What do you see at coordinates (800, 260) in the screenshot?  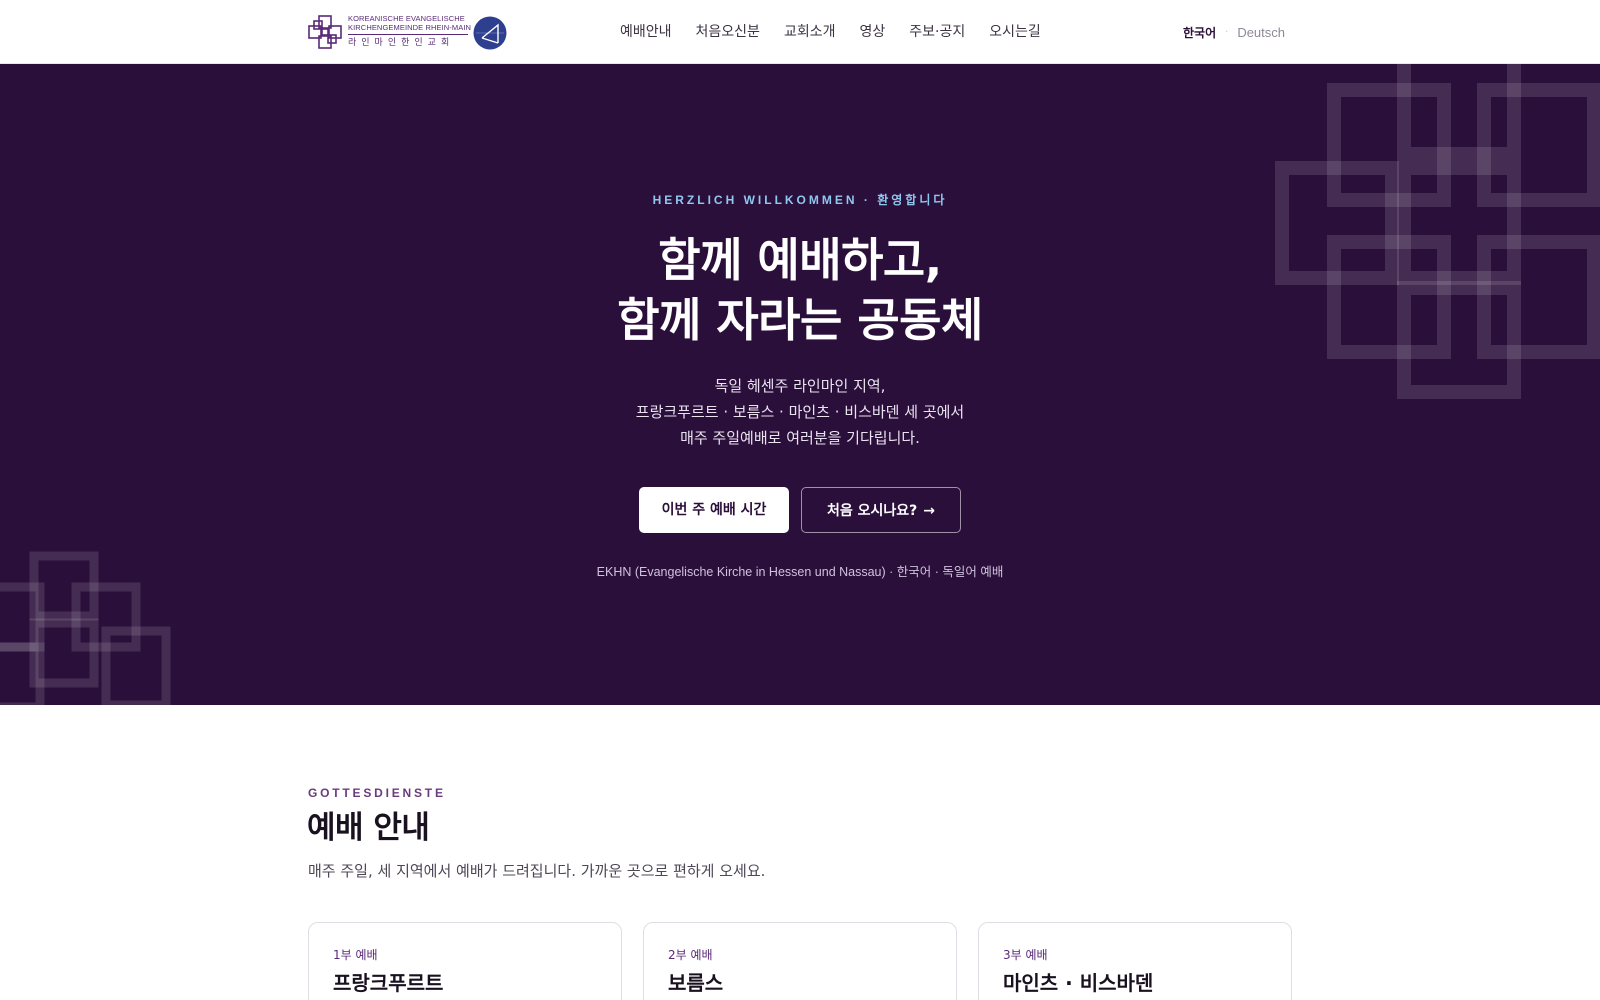 I see `hero-title-line-1: 함께 예배하고,` at bounding box center [800, 260].